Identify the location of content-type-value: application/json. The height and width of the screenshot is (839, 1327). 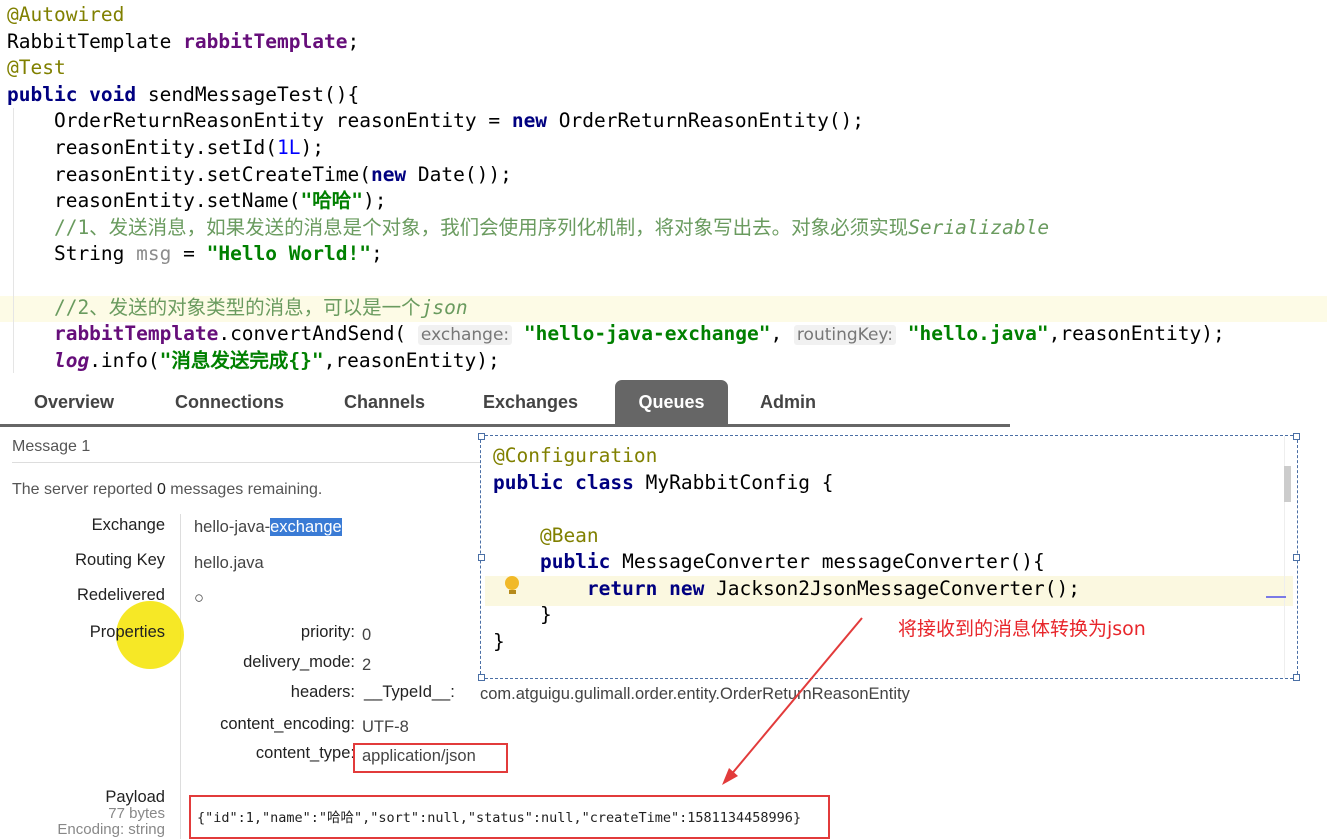
(419, 756).